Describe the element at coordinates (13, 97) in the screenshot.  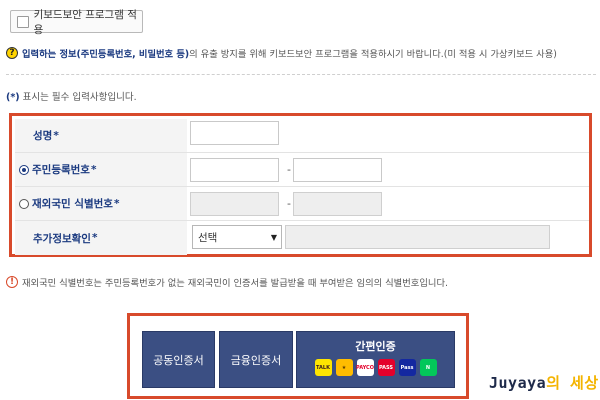
I see `required-star-marker: (*)` at that location.